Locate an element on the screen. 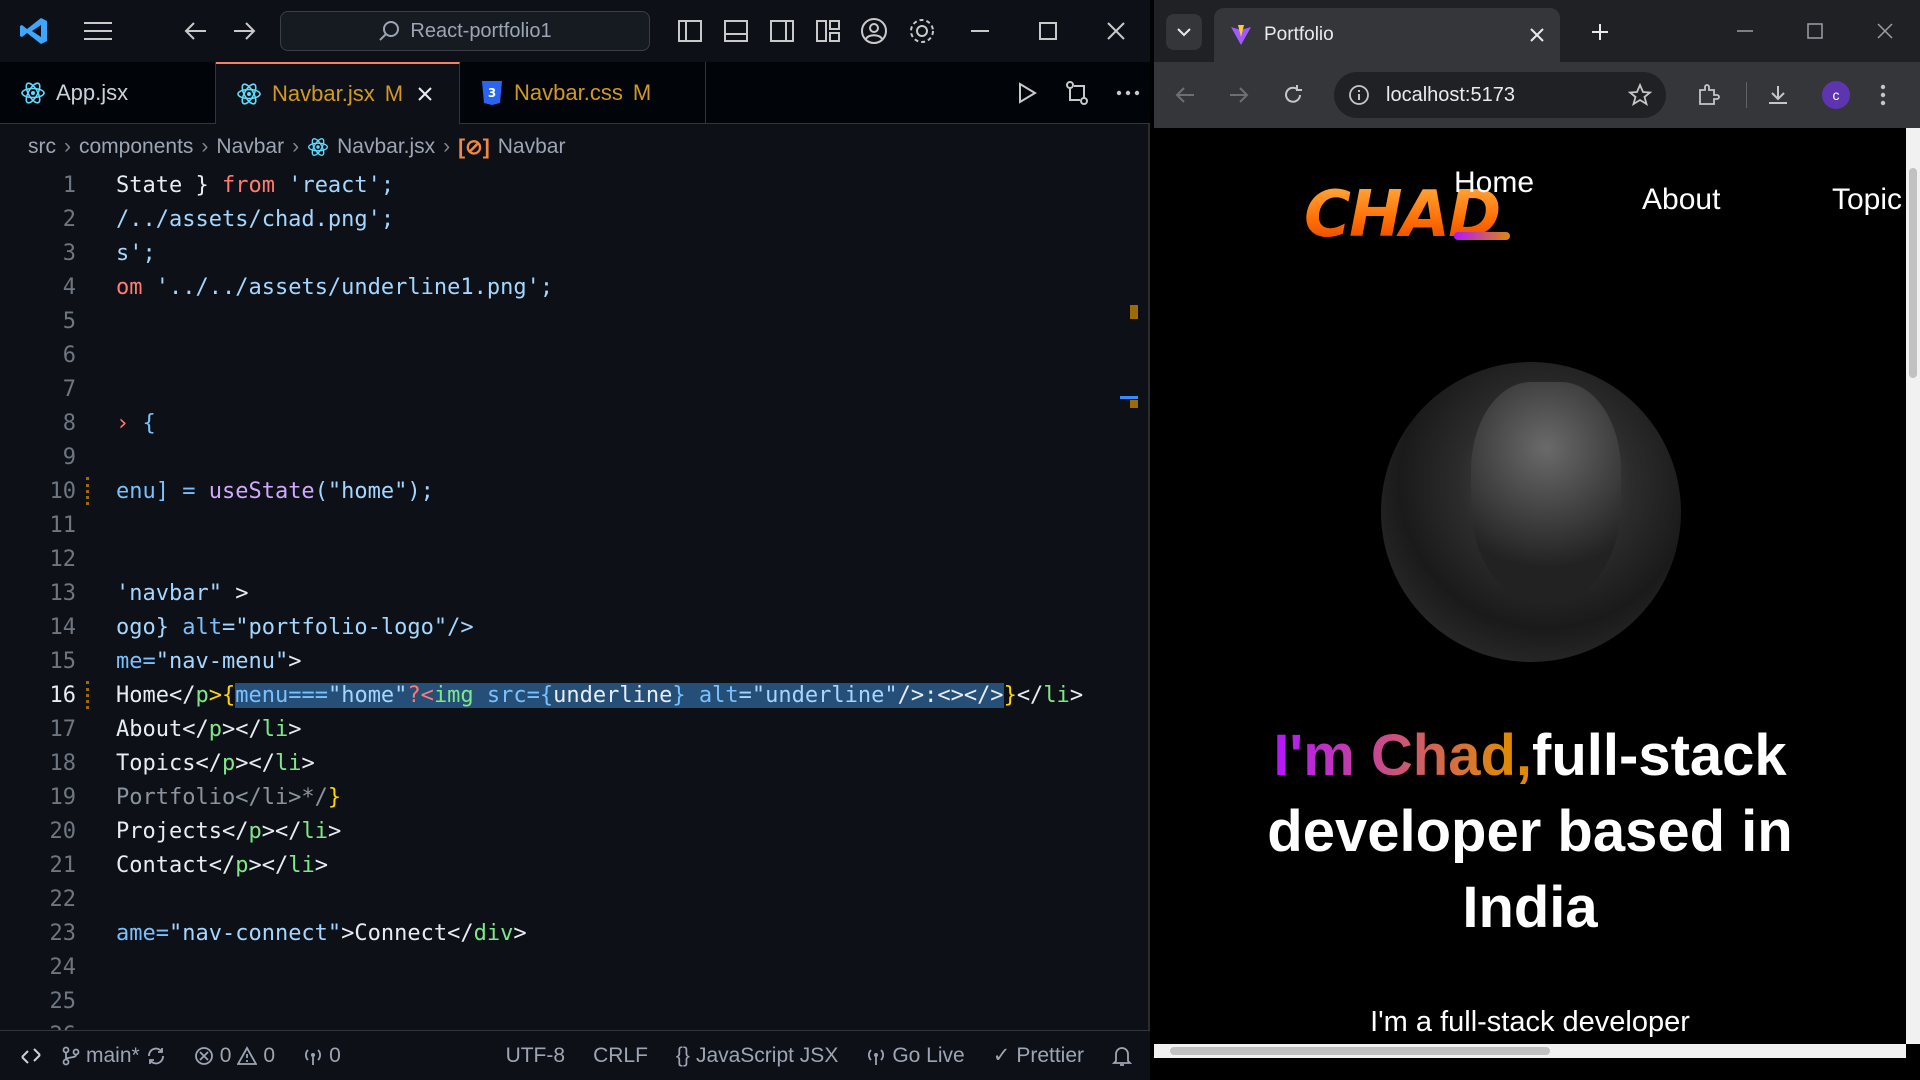 This screenshot has width=1920, height=1080. tab-app-jsx: App.jsx is located at coordinates (108, 93).